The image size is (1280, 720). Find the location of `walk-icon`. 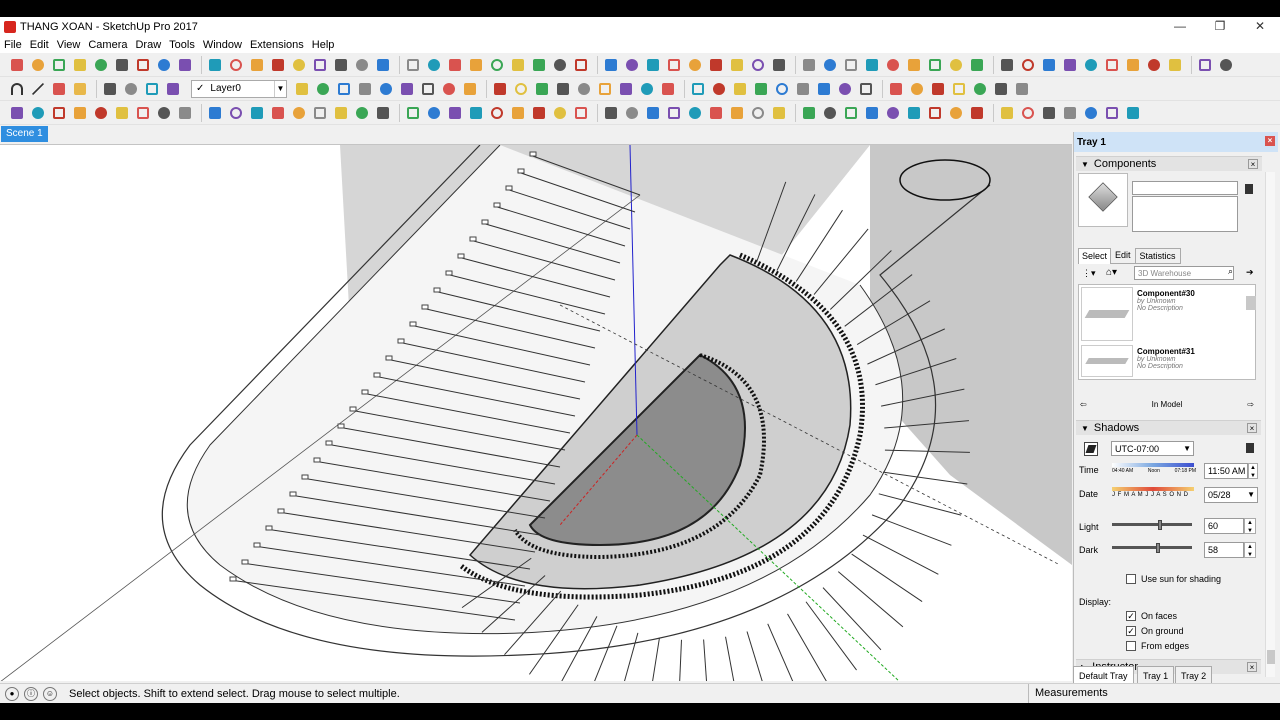

walk-icon is located at coordinates (647, 89).